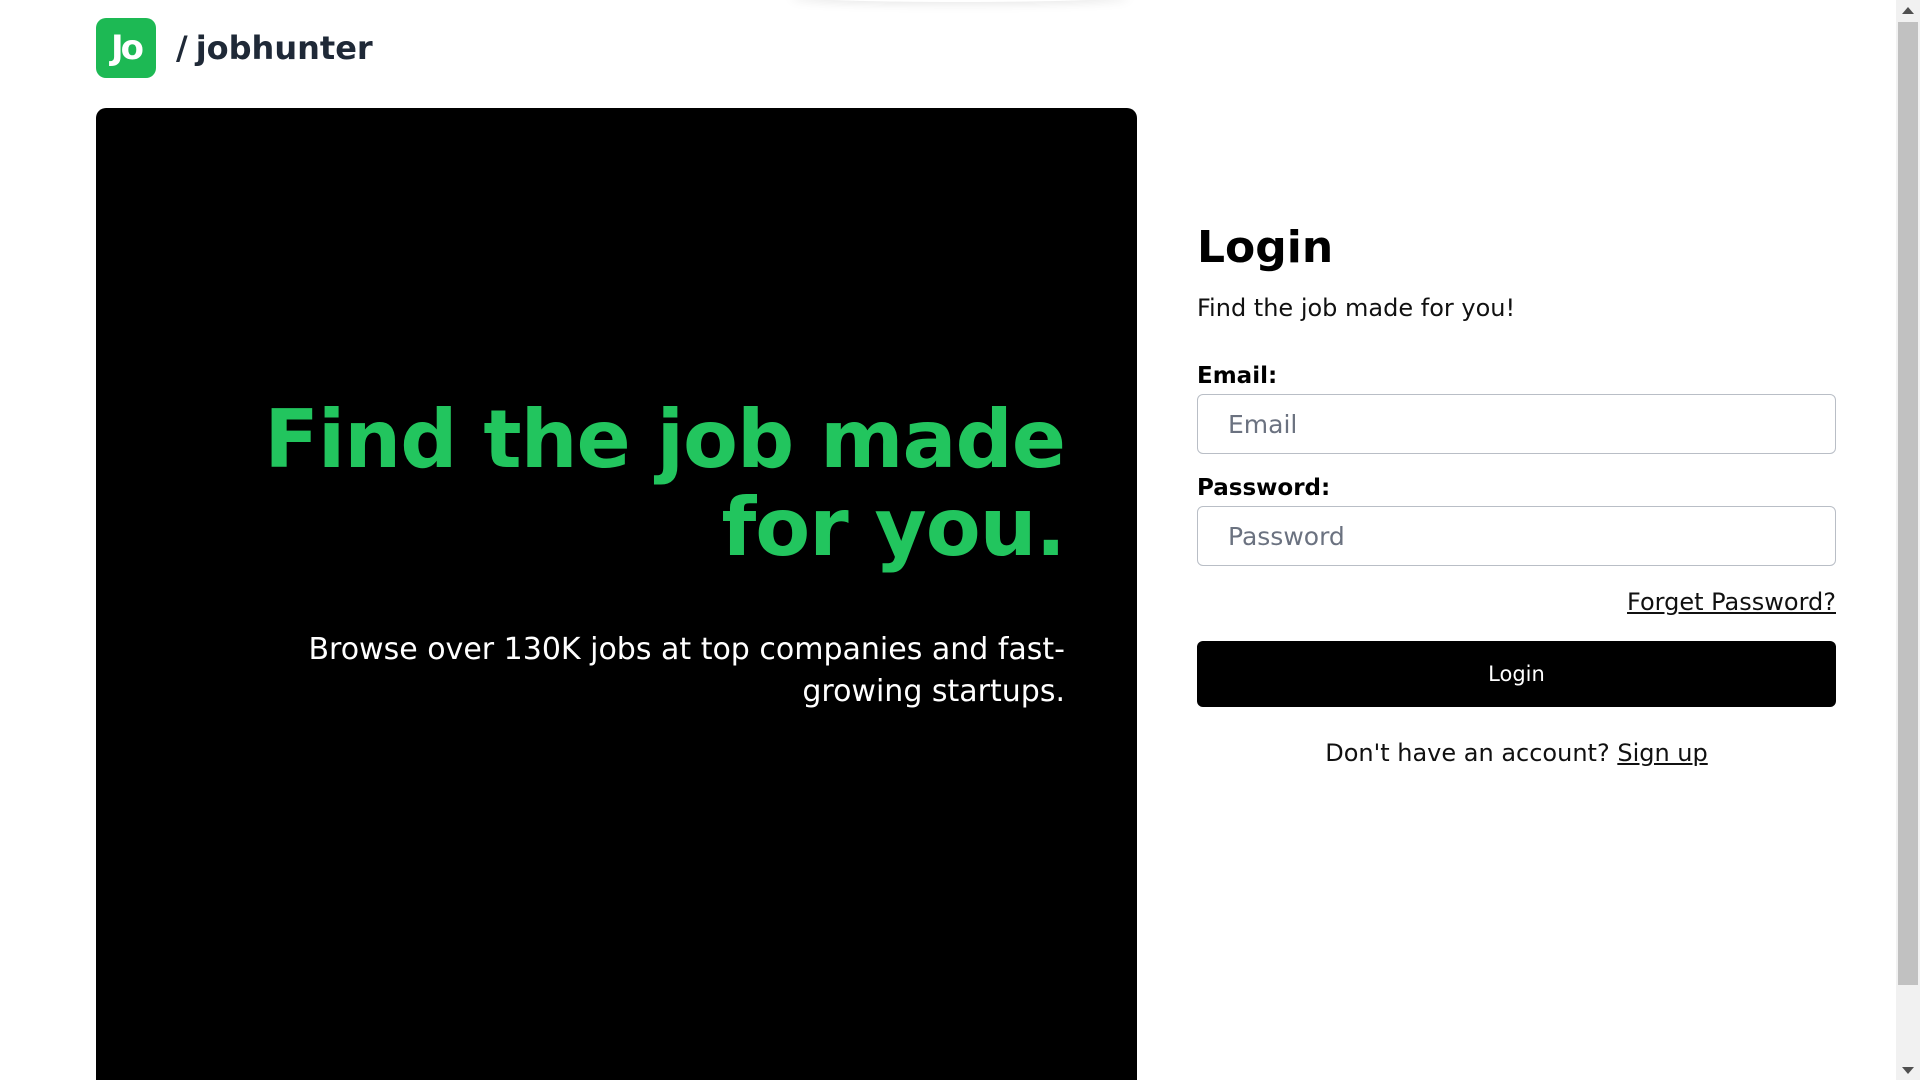 Image resolution: width=1920 pixels, height=1080 pixels. Describe the element at coordinates (1467, 753) in the screenshot. I see `signup-prompt: Don't have an account?` at that location.